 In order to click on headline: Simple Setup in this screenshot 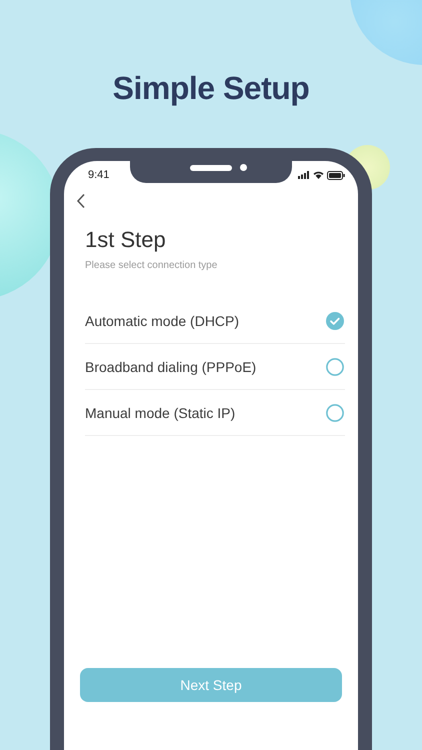, I will do `click(211, 88)`.